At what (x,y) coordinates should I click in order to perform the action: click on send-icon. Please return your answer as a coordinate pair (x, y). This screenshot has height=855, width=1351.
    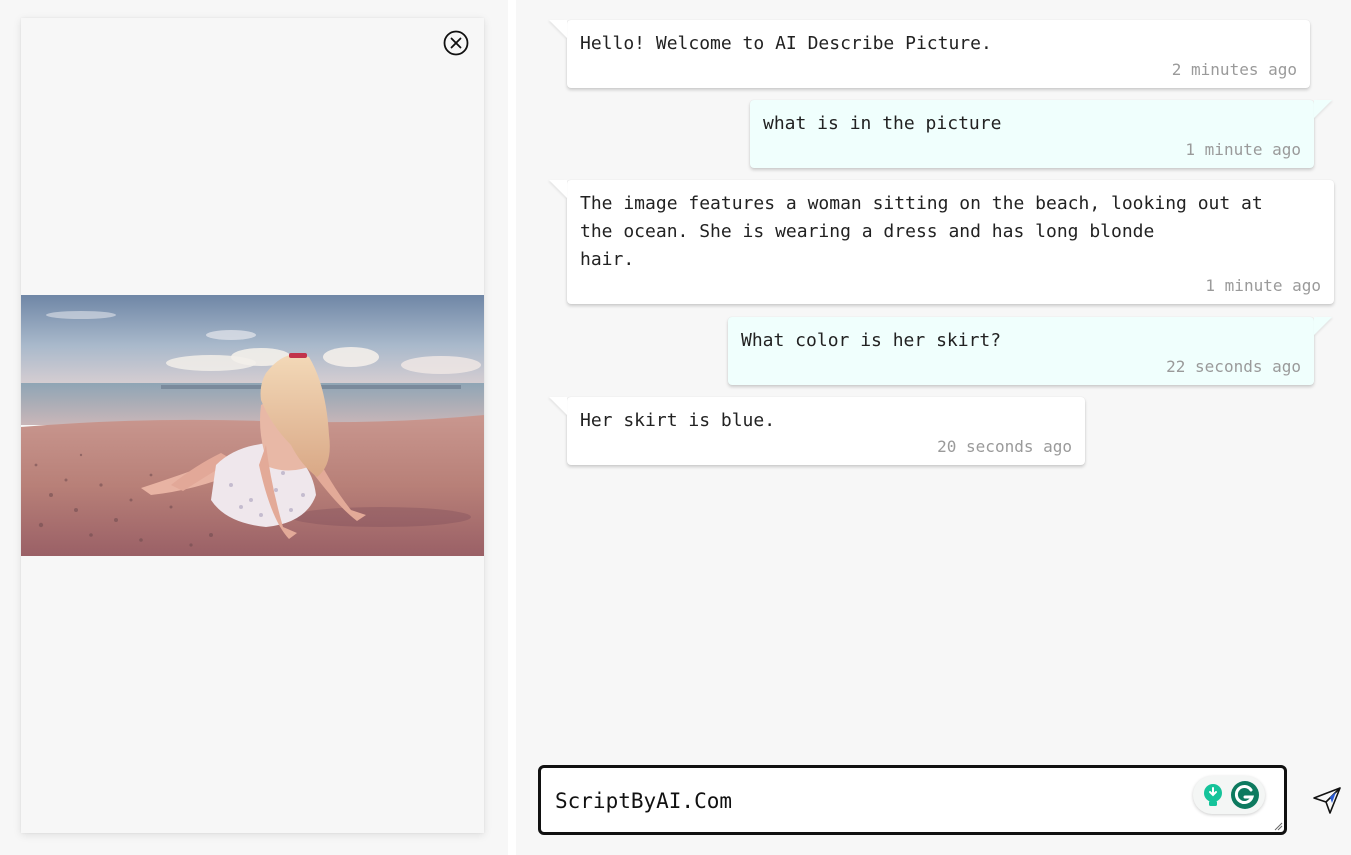
    Looking at the image, I should click on (1327, 800).